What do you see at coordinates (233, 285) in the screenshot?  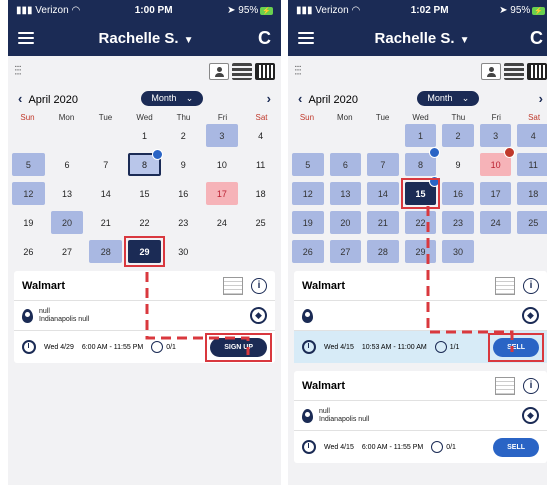 I see `store-icon` at bounding box center [233, 285].